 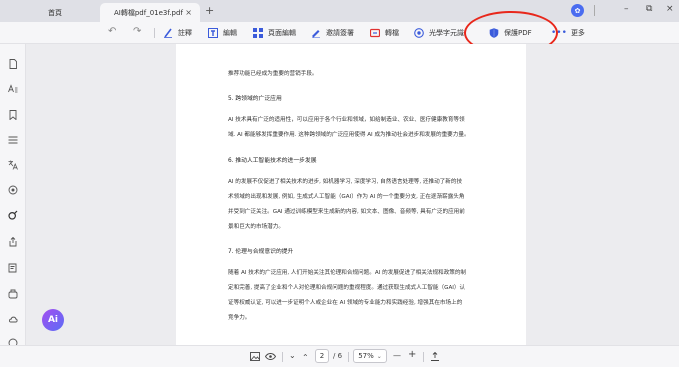 What do you see at coordinates (379, 356) in the screenshot?
I see `chevron-down-icon: ⌄` at bounding box center [379, 356].